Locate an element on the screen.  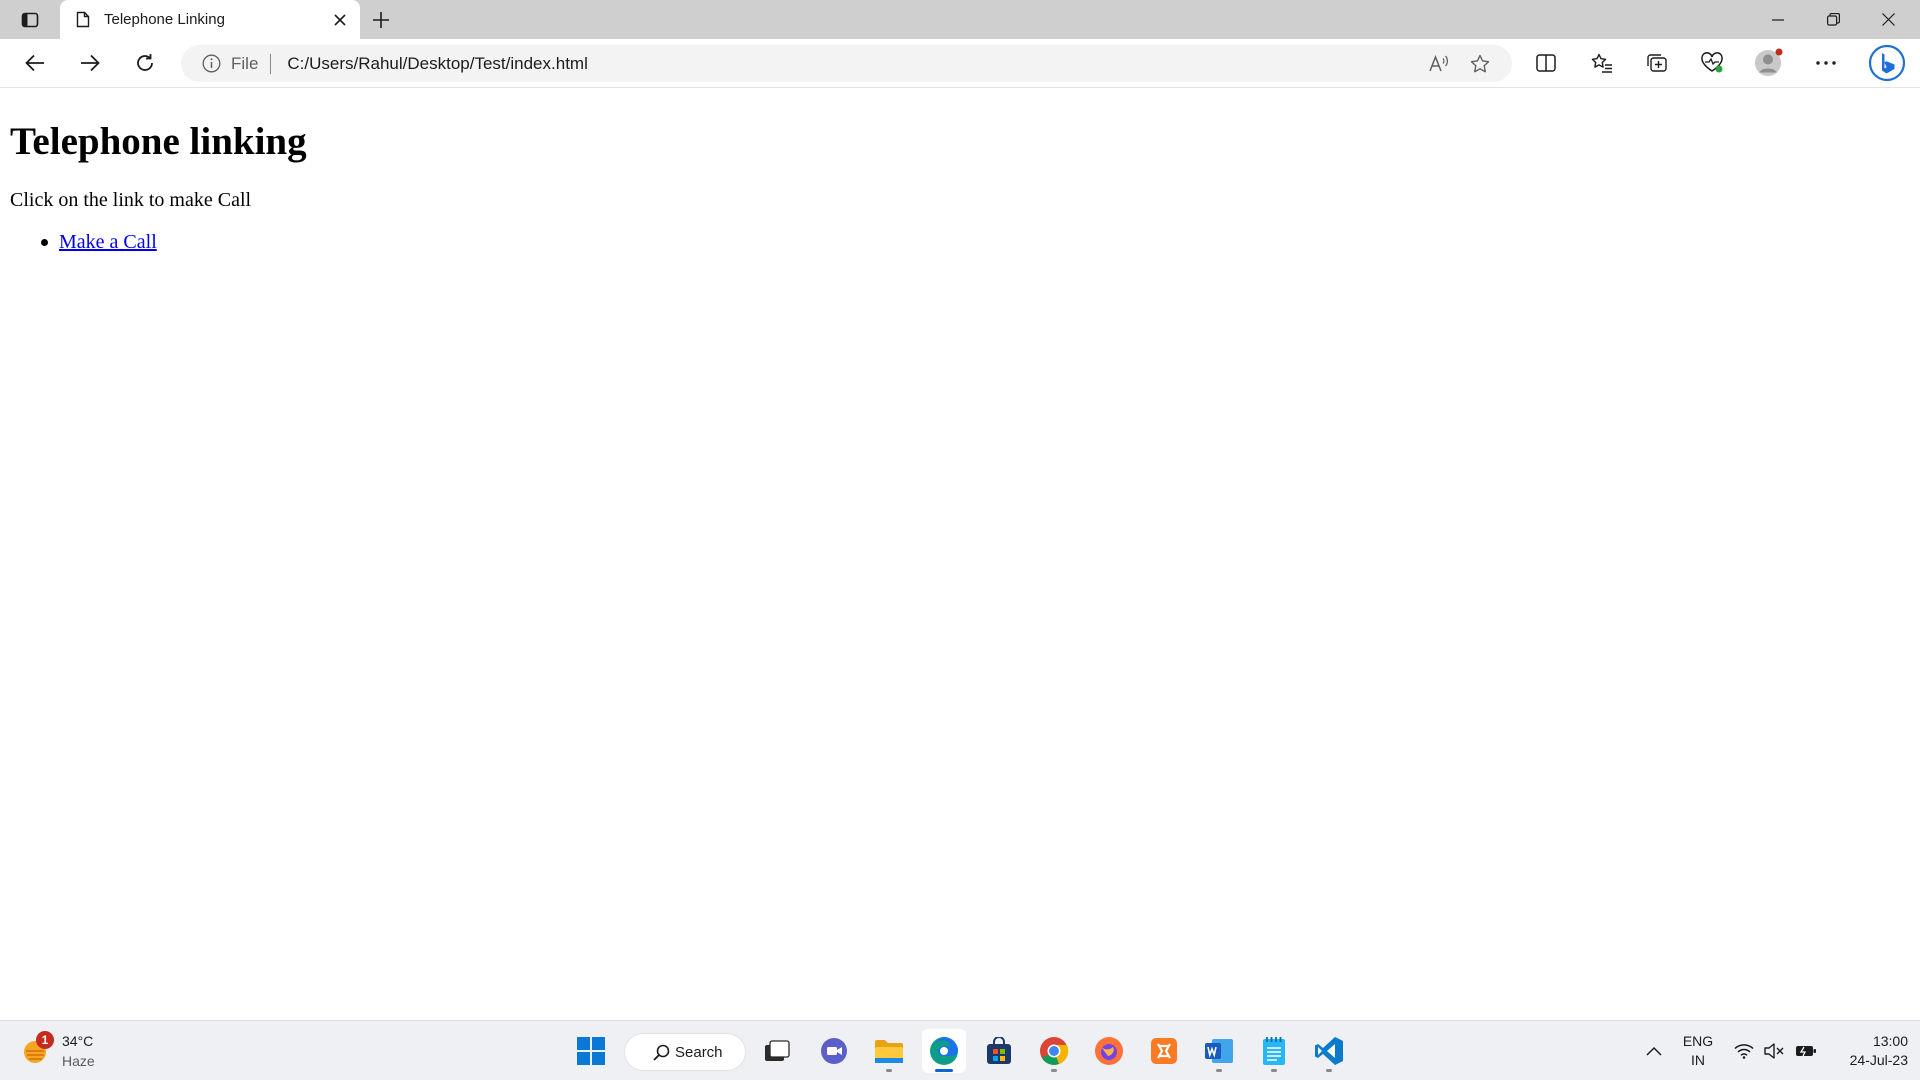
minimize-icon is located at coordinates (1778, 19).